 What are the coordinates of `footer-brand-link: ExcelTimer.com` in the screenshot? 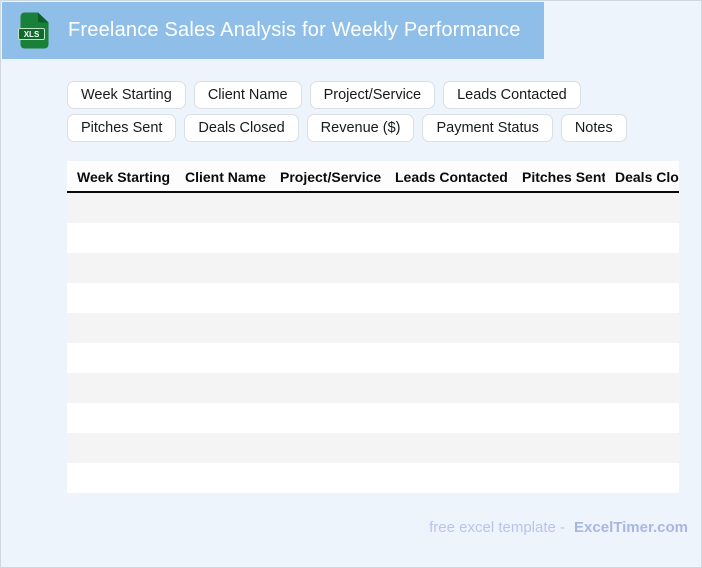 It's located at (631, 527).